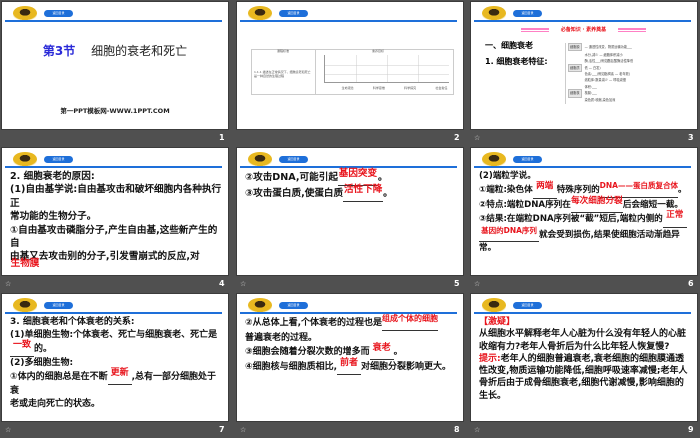  What do you see at coordinates (53, 217) in the screenshot?
I see `text-line: 常功能的生物分子。` at bounding box center [53, 217].